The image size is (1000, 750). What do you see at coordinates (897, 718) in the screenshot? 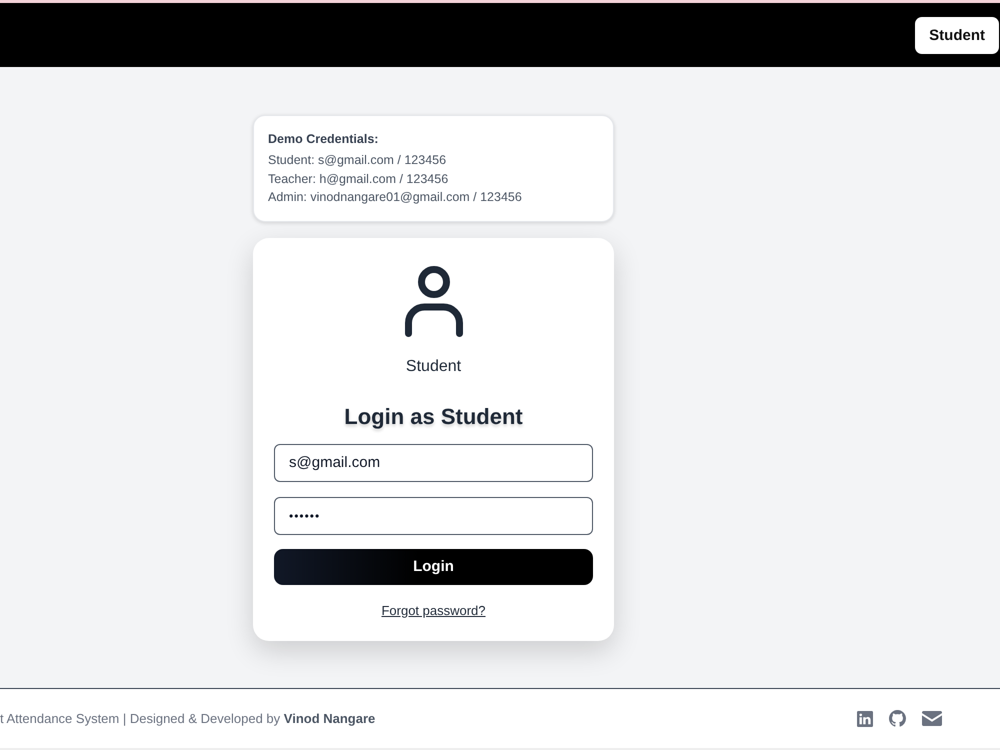
I see `github-icon` at bounding box center [897, 718].